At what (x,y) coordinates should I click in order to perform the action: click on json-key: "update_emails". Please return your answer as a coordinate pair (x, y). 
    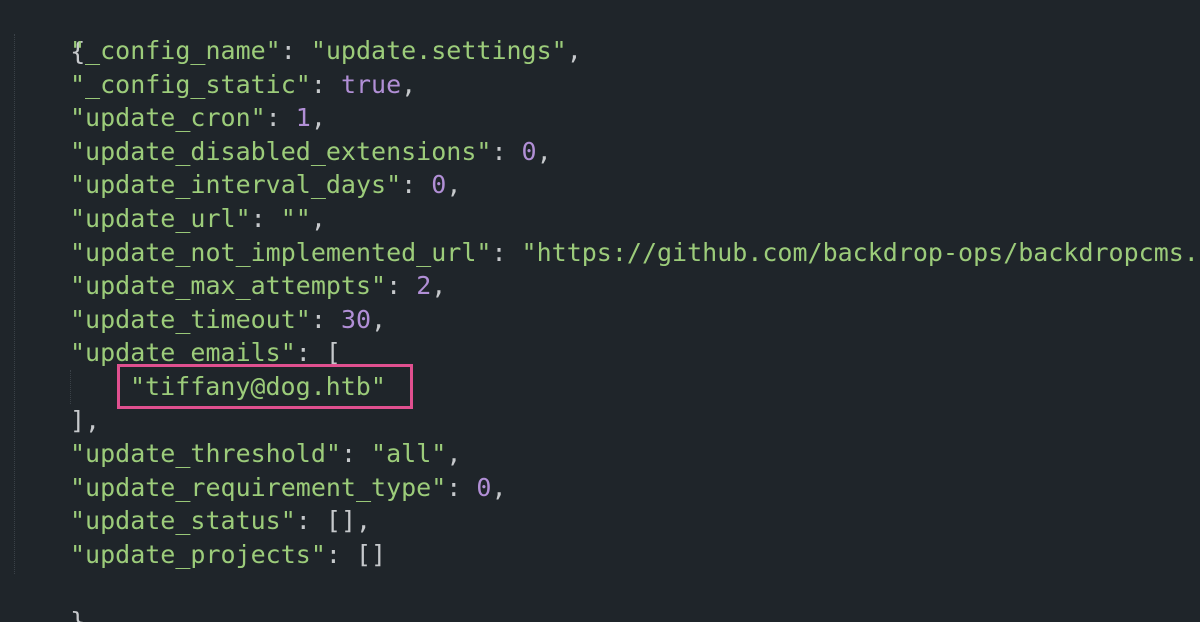
    Looking at the image, I should click on (183, 353).